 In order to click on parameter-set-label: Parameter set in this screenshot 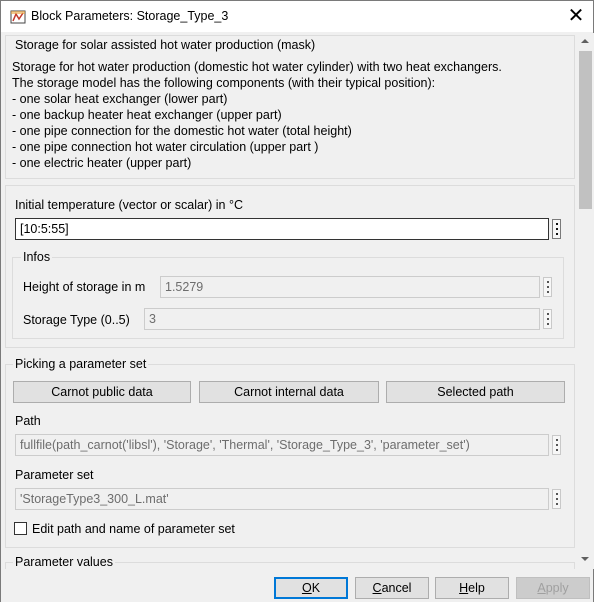, I will do `click(54, 475)`.